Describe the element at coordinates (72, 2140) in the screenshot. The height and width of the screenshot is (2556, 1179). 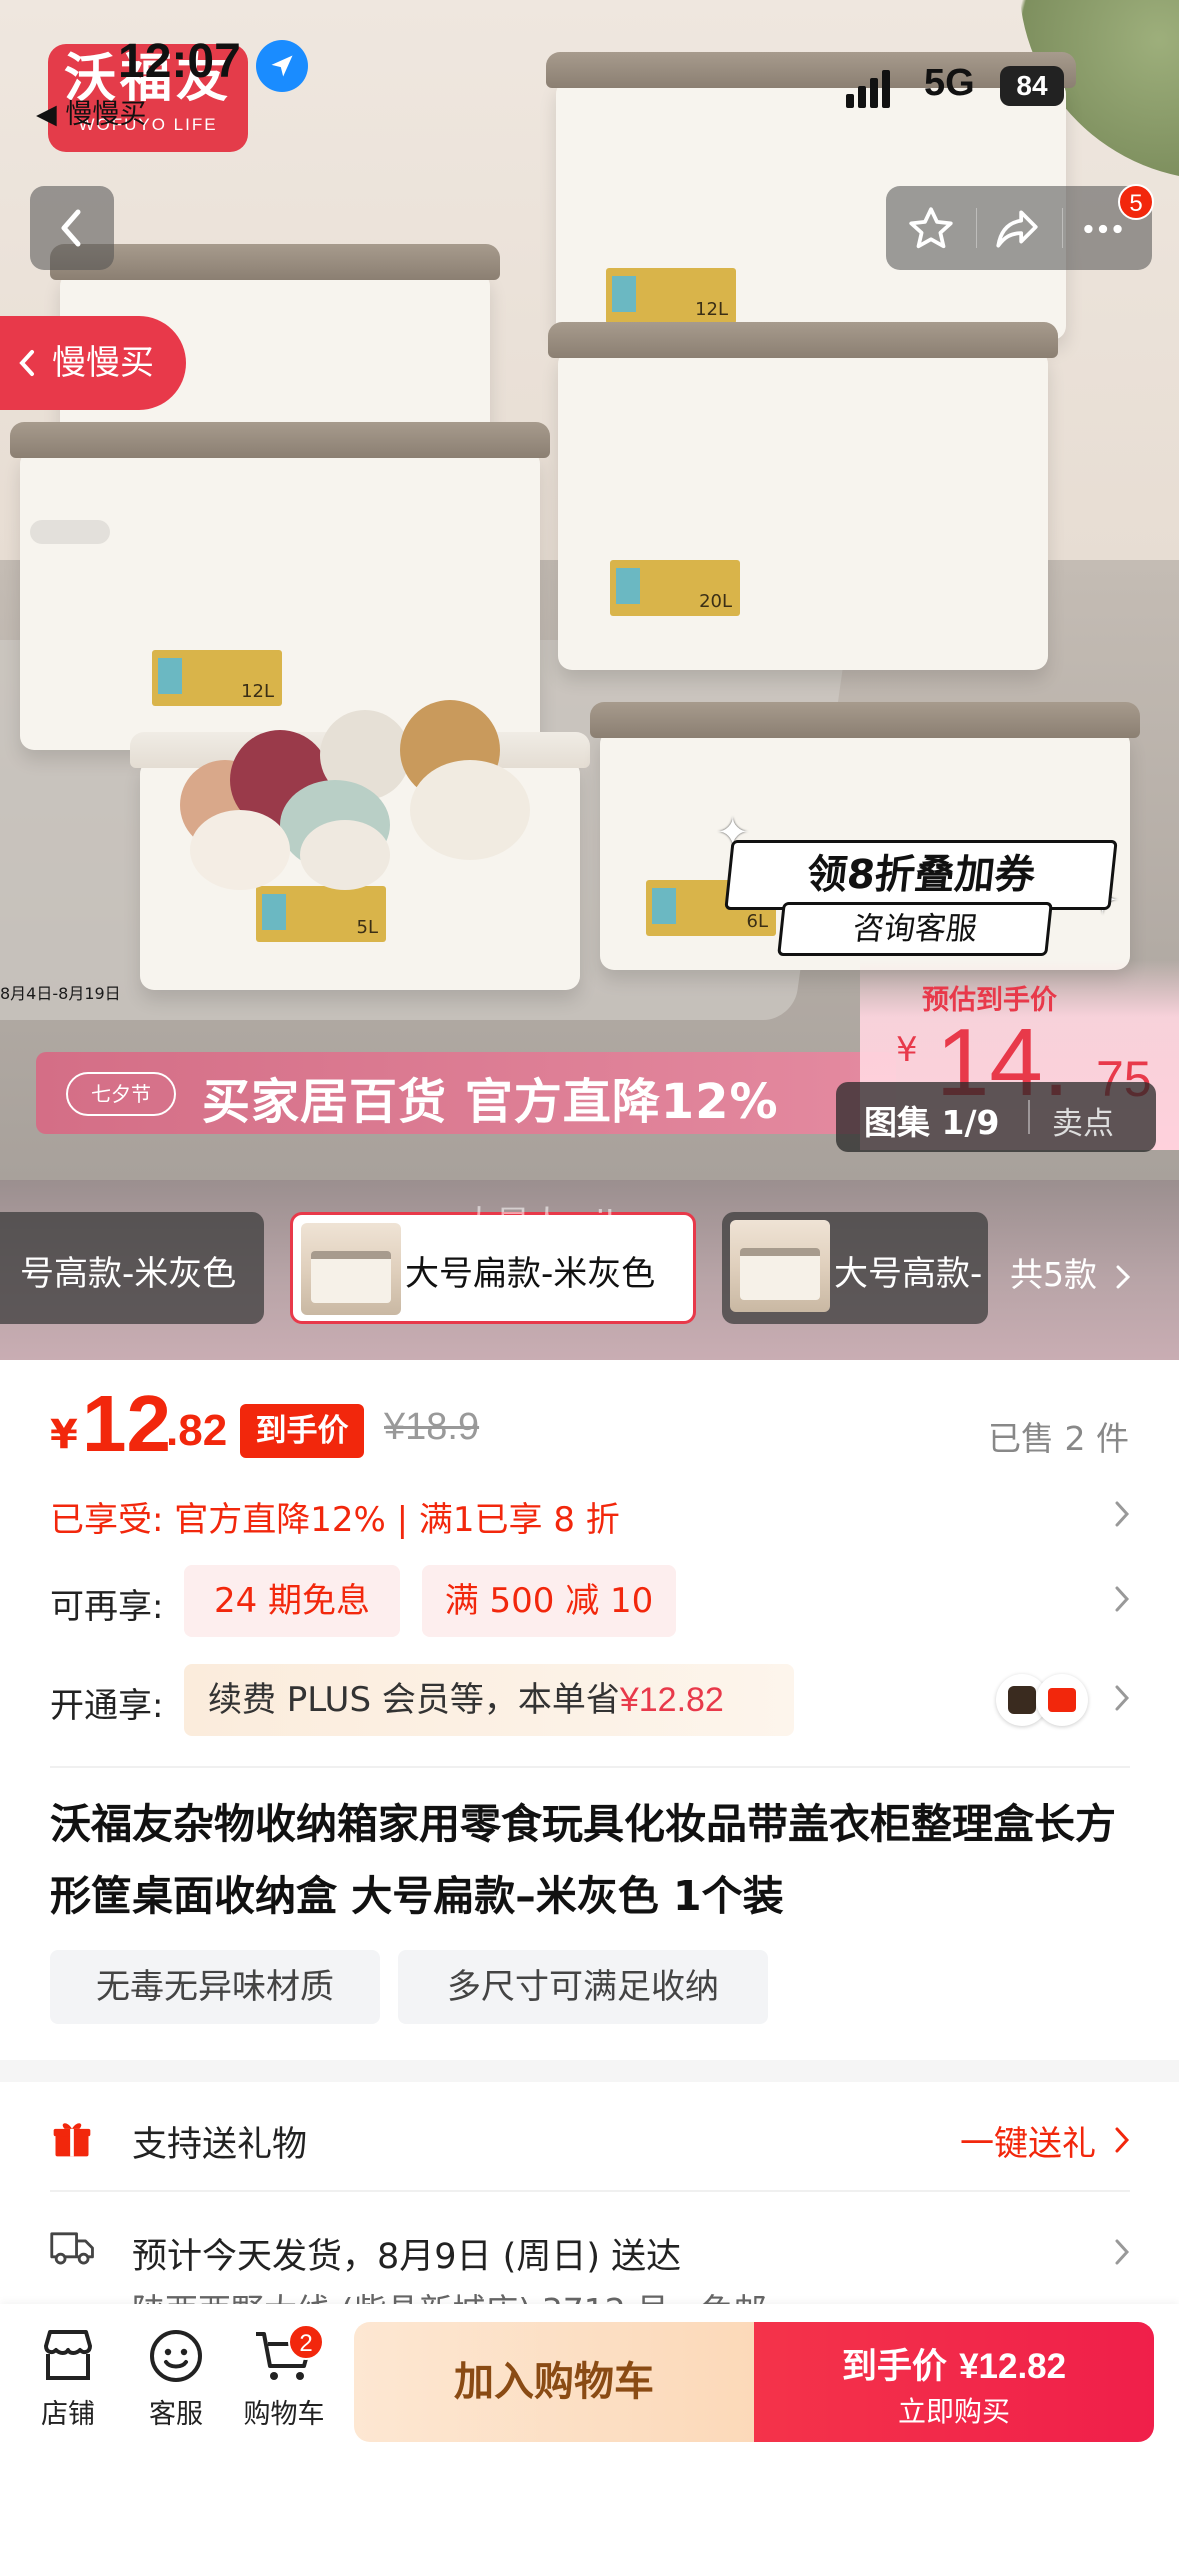
I see `gift-icon` at that location.